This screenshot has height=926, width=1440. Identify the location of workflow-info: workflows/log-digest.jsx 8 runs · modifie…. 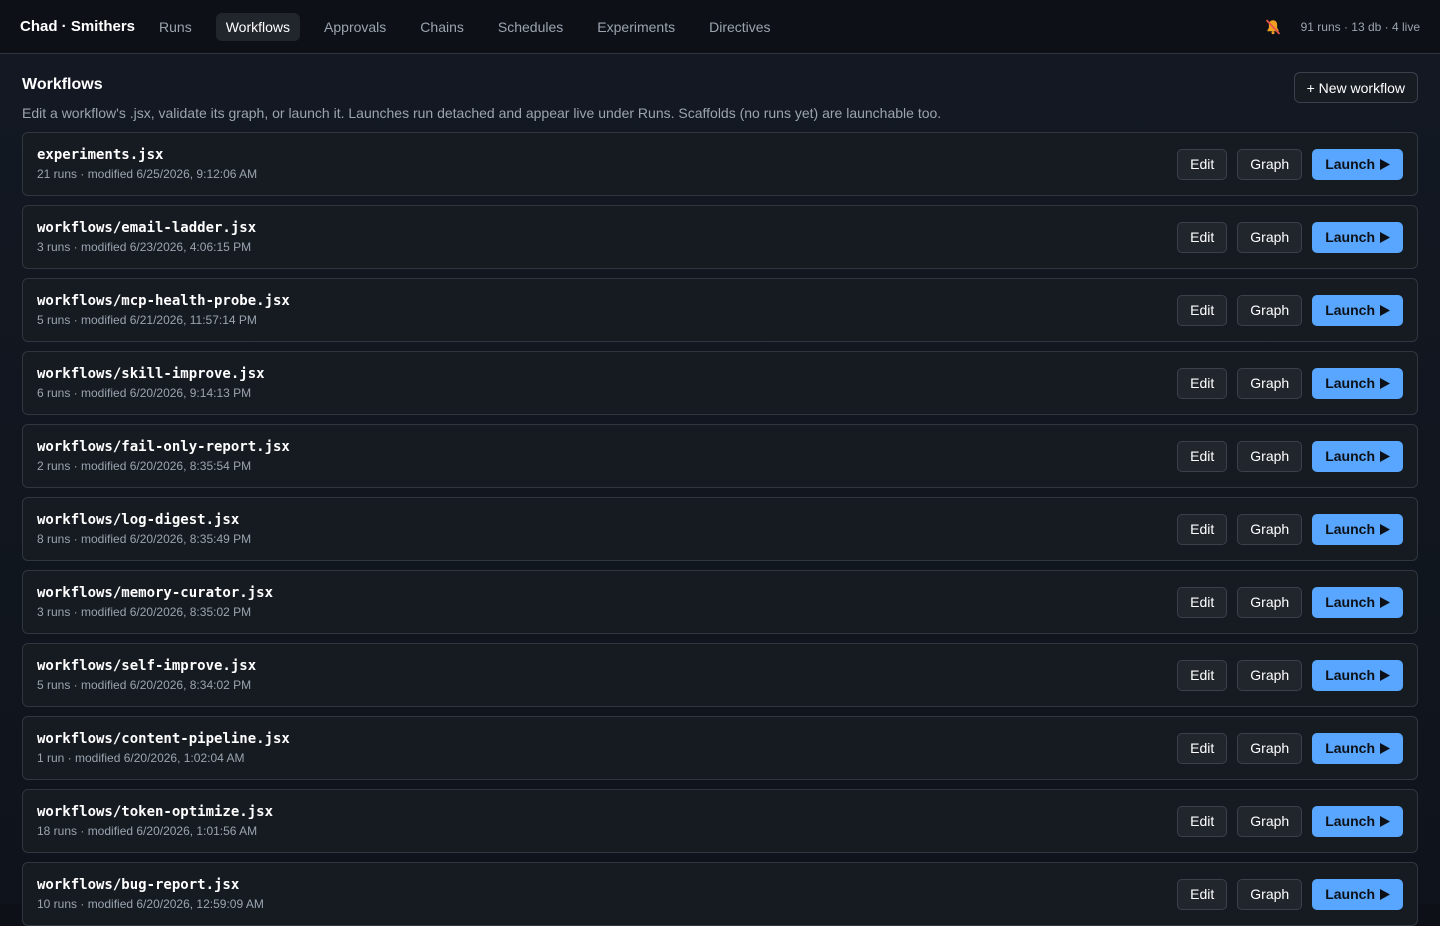
(144, 529).